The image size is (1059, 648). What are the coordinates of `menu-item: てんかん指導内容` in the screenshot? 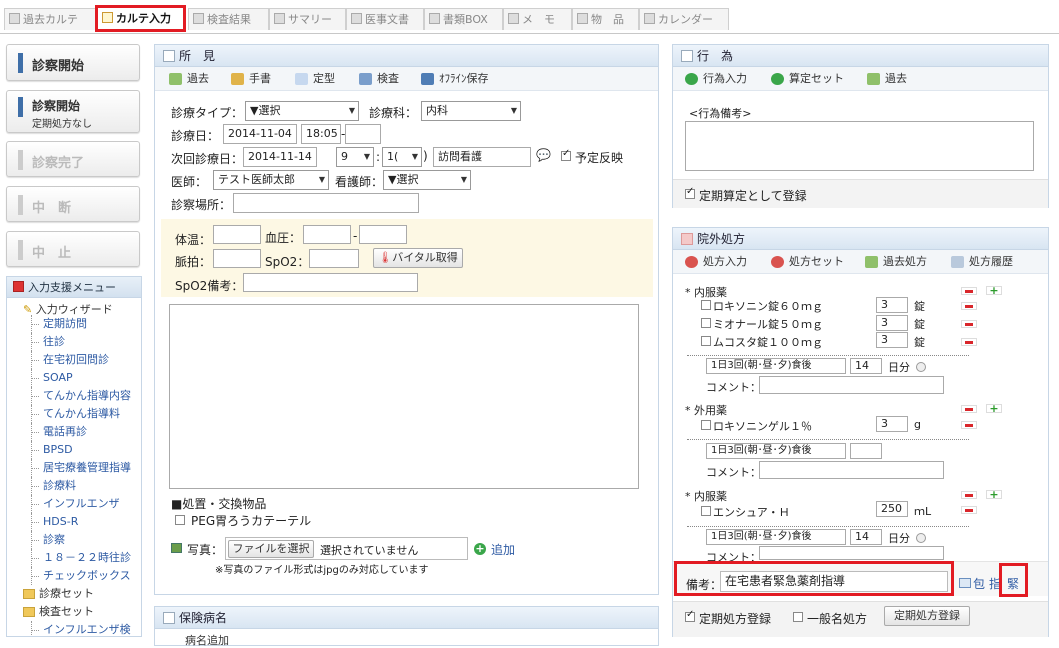 It's located at (74, 396).